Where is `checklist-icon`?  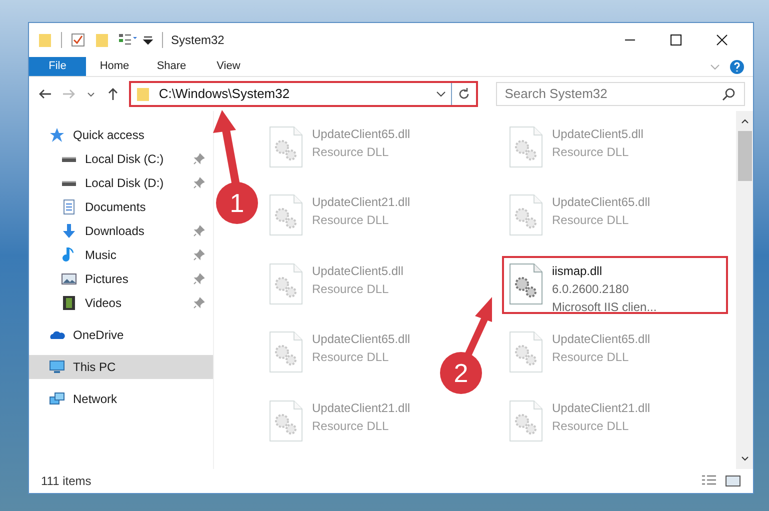
checklist-icon is located at coordinates (78, 40).